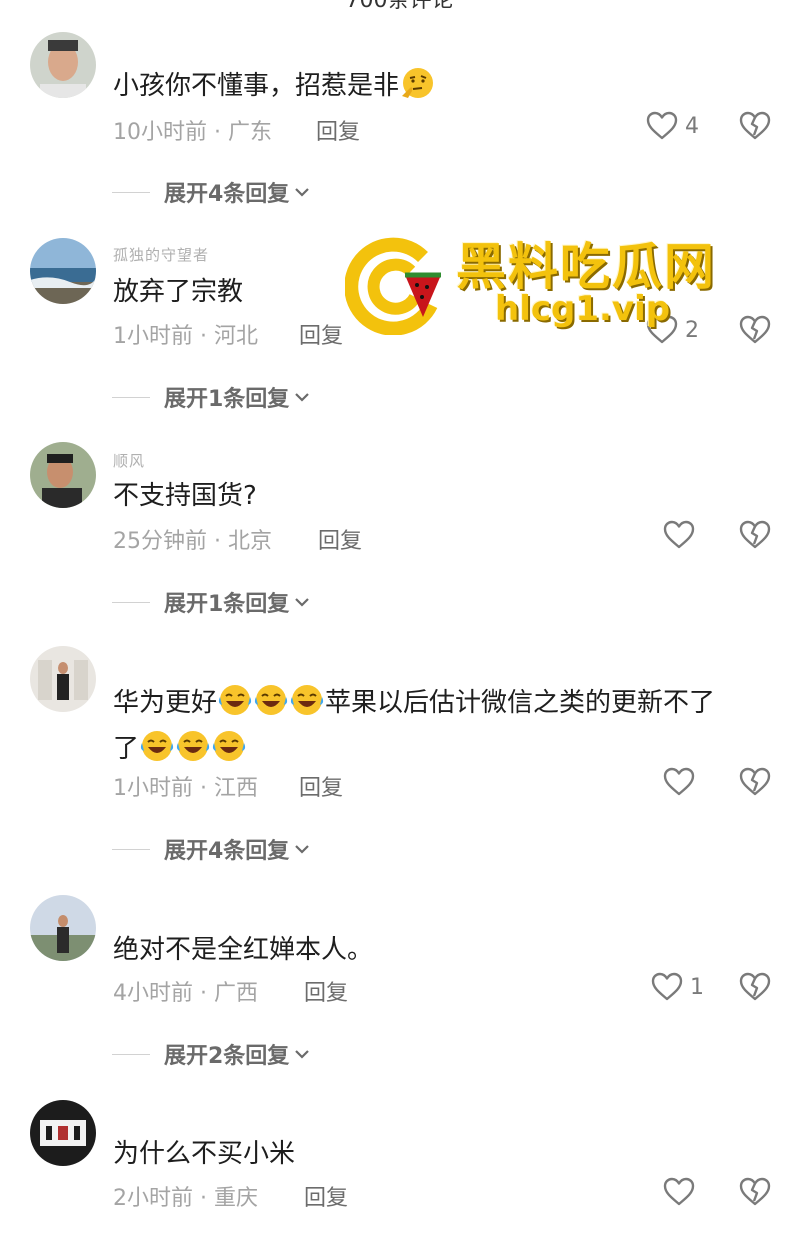 This screenshot has height=1246, width=799. Describe the element at coordinates (443, 726) in the screenshot. I see `comment-text: 华为更好 苹果以后估计微信之类的更新不了 了` at that location.